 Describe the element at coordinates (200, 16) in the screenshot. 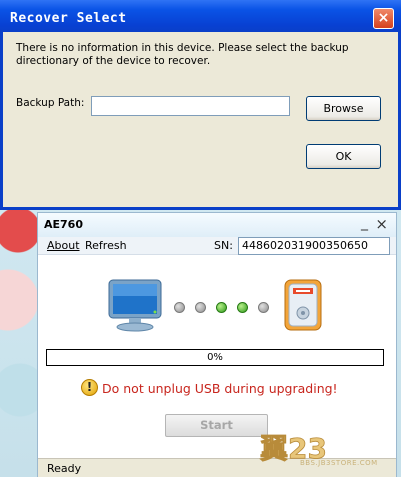

I see `dialog-title-bar: Recover Select` at that location.